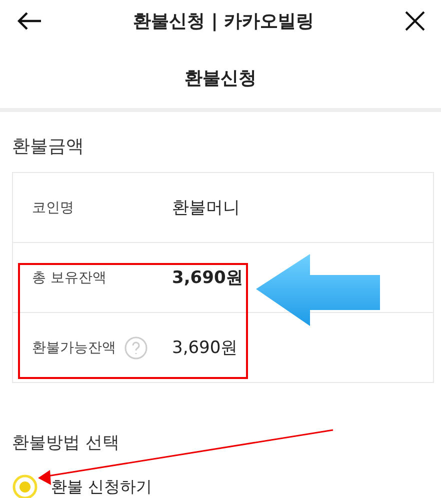  I want to click on table-cell-text: 환불머니, so click(206, 208).